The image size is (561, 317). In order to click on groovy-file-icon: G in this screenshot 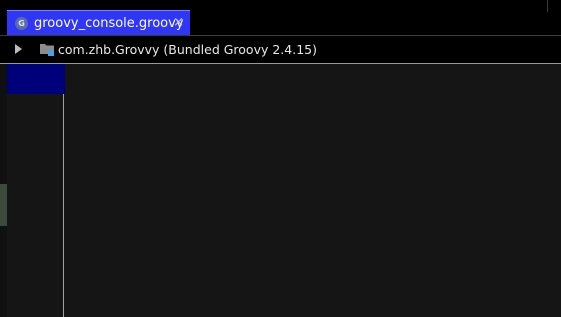, I will do `click(21, 23)`.